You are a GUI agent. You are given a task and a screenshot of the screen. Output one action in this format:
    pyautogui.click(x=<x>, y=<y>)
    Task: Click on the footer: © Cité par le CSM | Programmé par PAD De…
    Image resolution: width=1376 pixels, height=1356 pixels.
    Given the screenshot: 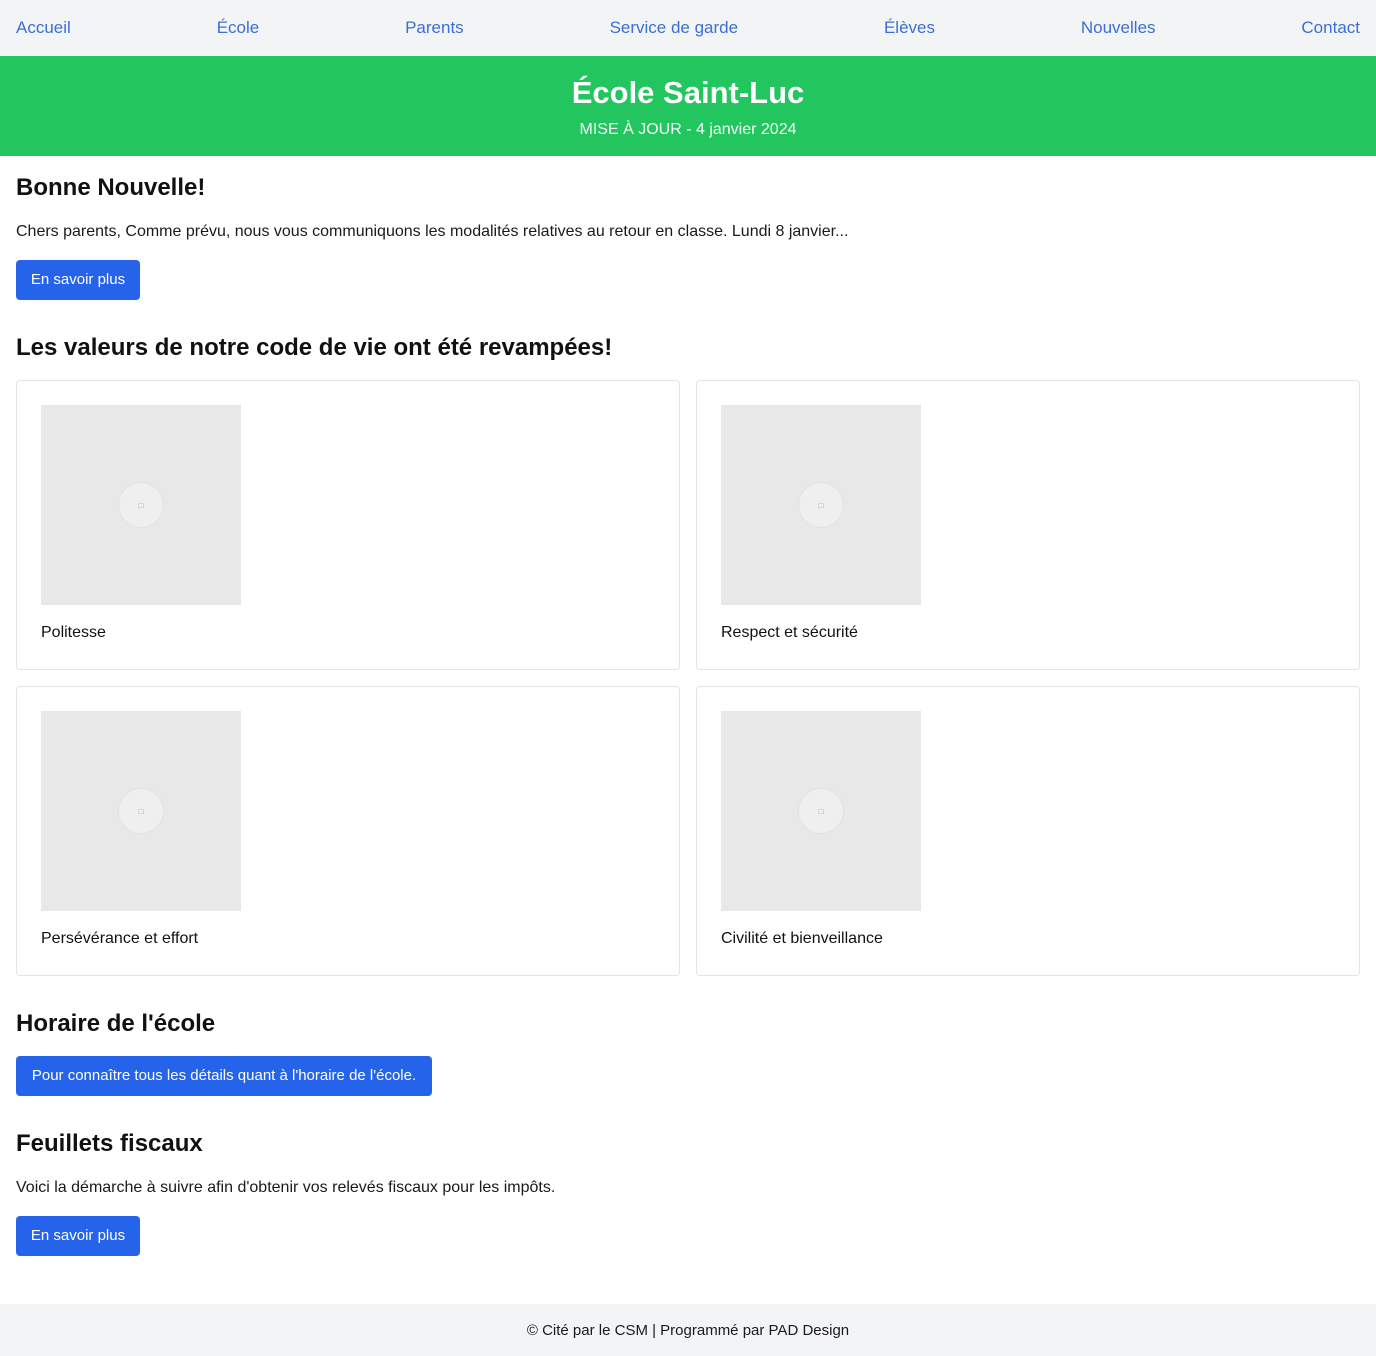 What is the action you would take?
    pyautogui.click(x=688, y=1330)
    